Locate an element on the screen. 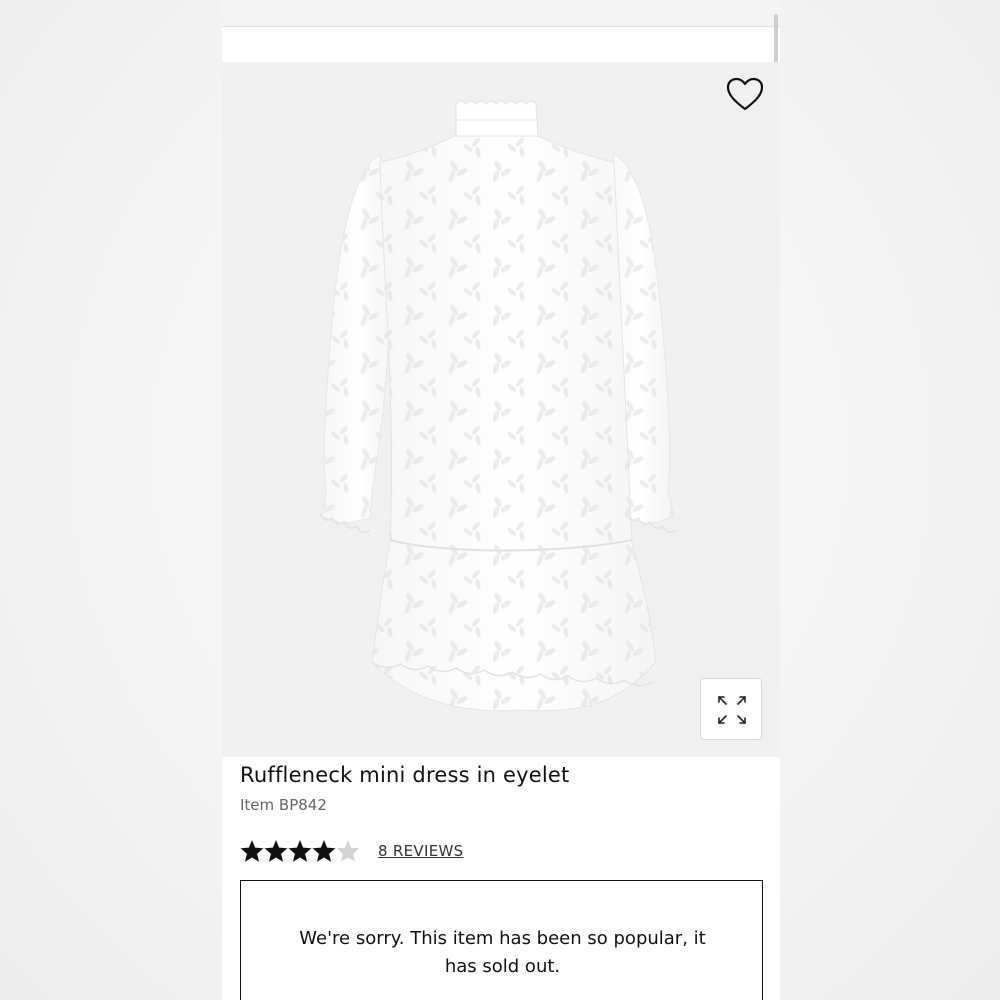 Image resolution: width=1000 pixels, height=1000 pixels. item-number: Item BP842 is located at coordinates (283, 805).